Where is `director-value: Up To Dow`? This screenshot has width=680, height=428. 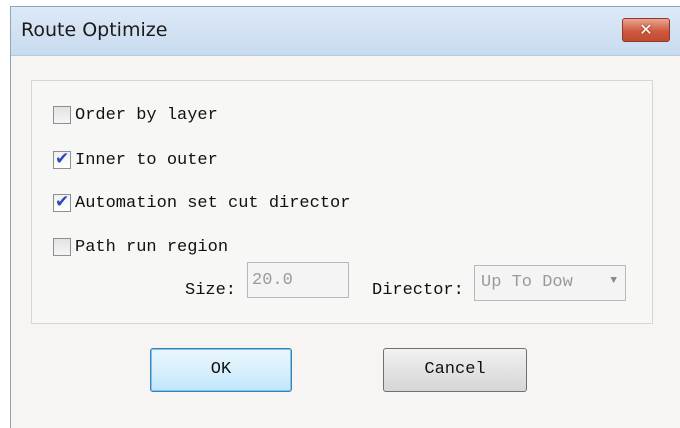
director-value: Up To Dow is located at coordinates (527, 282).